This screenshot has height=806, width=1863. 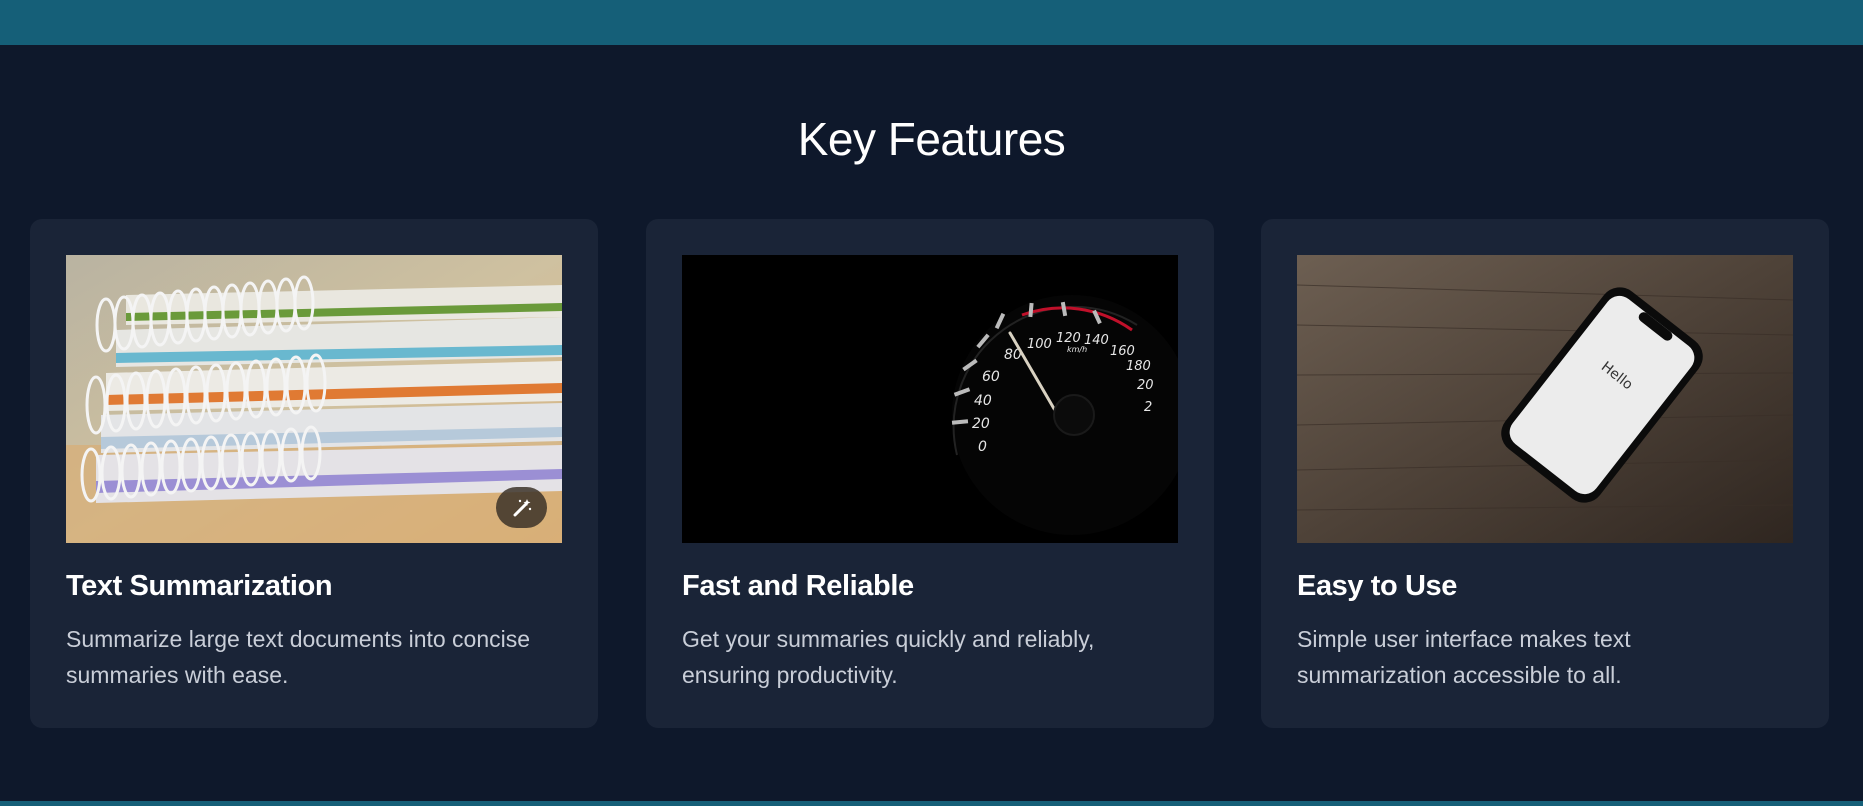 I want to click on speedometer-label: 140, so click(x=1096, y=340).